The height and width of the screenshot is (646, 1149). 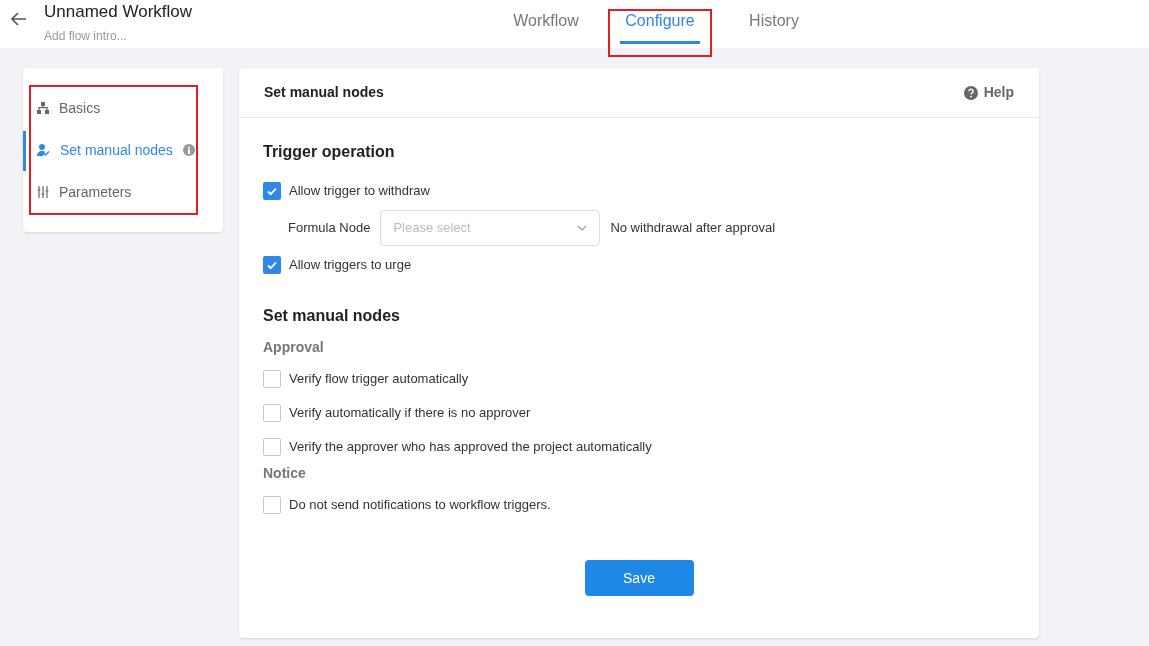 I want to click on subheading: Notice, so click(x=285, y=473).